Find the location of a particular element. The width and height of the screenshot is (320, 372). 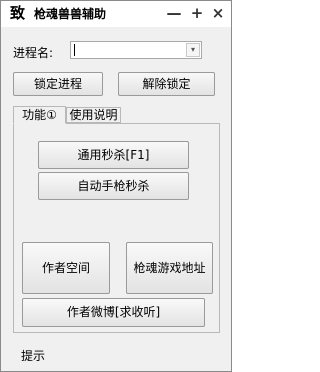

pin-button: + is located at coordinates (197, 13).